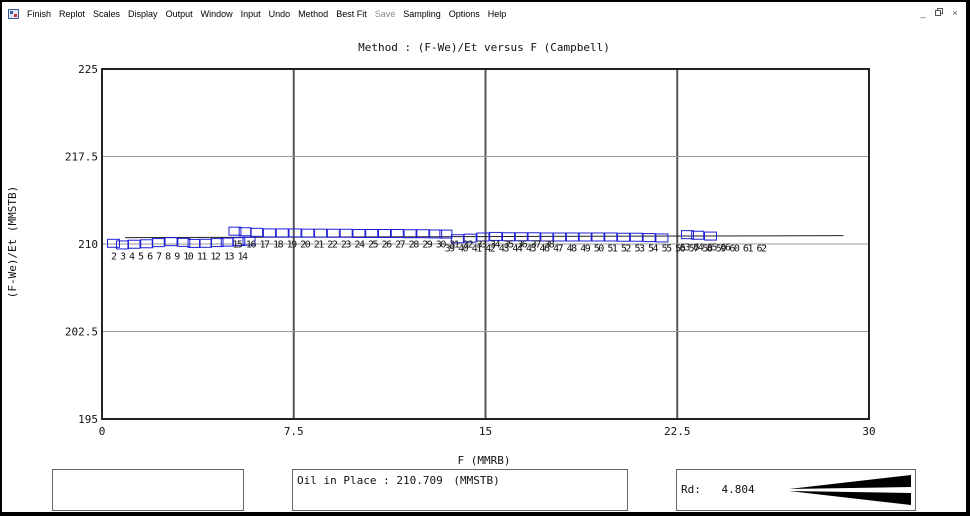 The width and height of the screenshot is (970, 516). Describe the element at coordinates (179, 14) in the screenshot. I see `menu-item-output: Output` at that location.